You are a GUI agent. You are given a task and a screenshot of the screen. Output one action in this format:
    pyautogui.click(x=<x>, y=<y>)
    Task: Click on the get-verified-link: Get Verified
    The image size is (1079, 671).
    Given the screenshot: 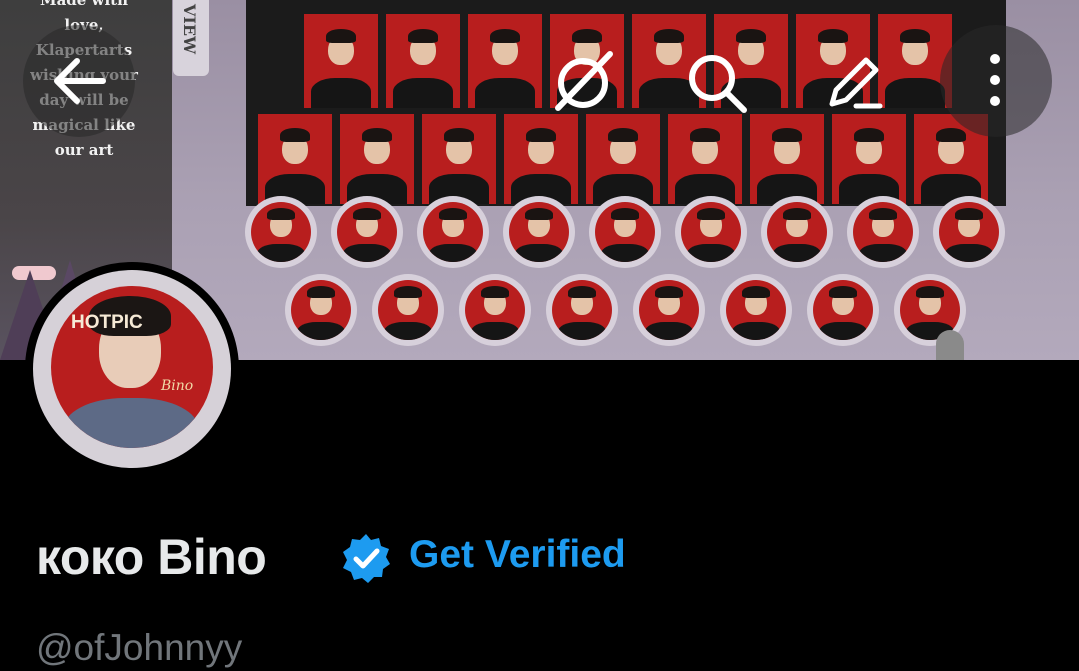 What is the action you would take?
    pyautogui.click(x=517, y=555)
    